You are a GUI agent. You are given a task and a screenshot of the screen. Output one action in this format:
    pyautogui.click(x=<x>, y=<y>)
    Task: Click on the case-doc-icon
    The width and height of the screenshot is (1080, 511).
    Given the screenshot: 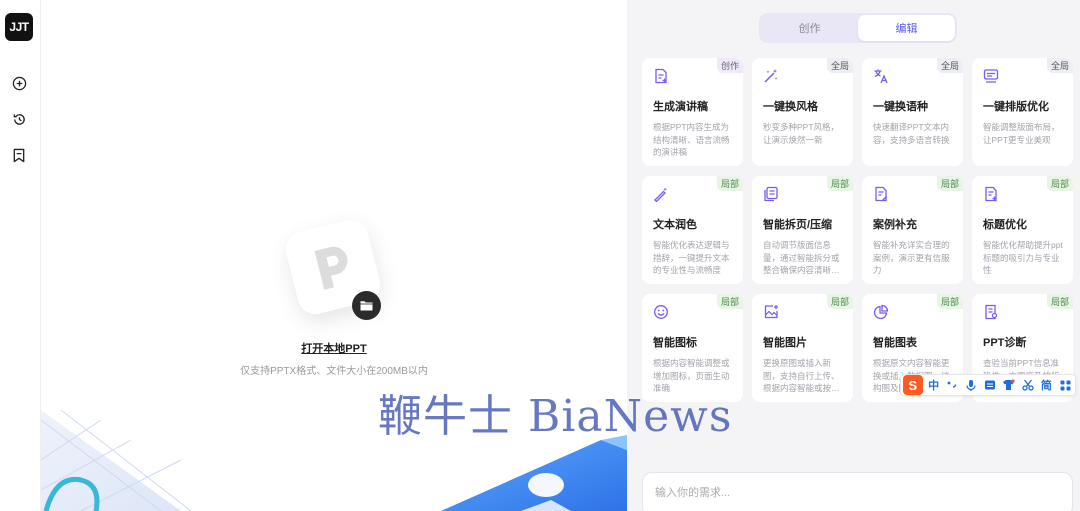 What is the action you would take?
    pyautogui.click(x=881, y=194)
    